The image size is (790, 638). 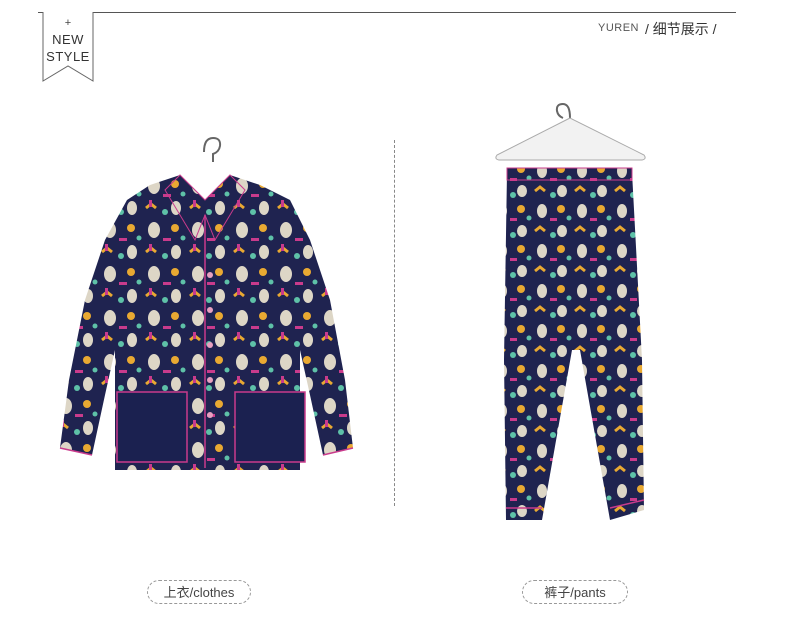 What do you see at coordinates (199, 592) in the screenshot?
I see `clothes-caption: 上衣/clothes` at bounding box center [199, 592].